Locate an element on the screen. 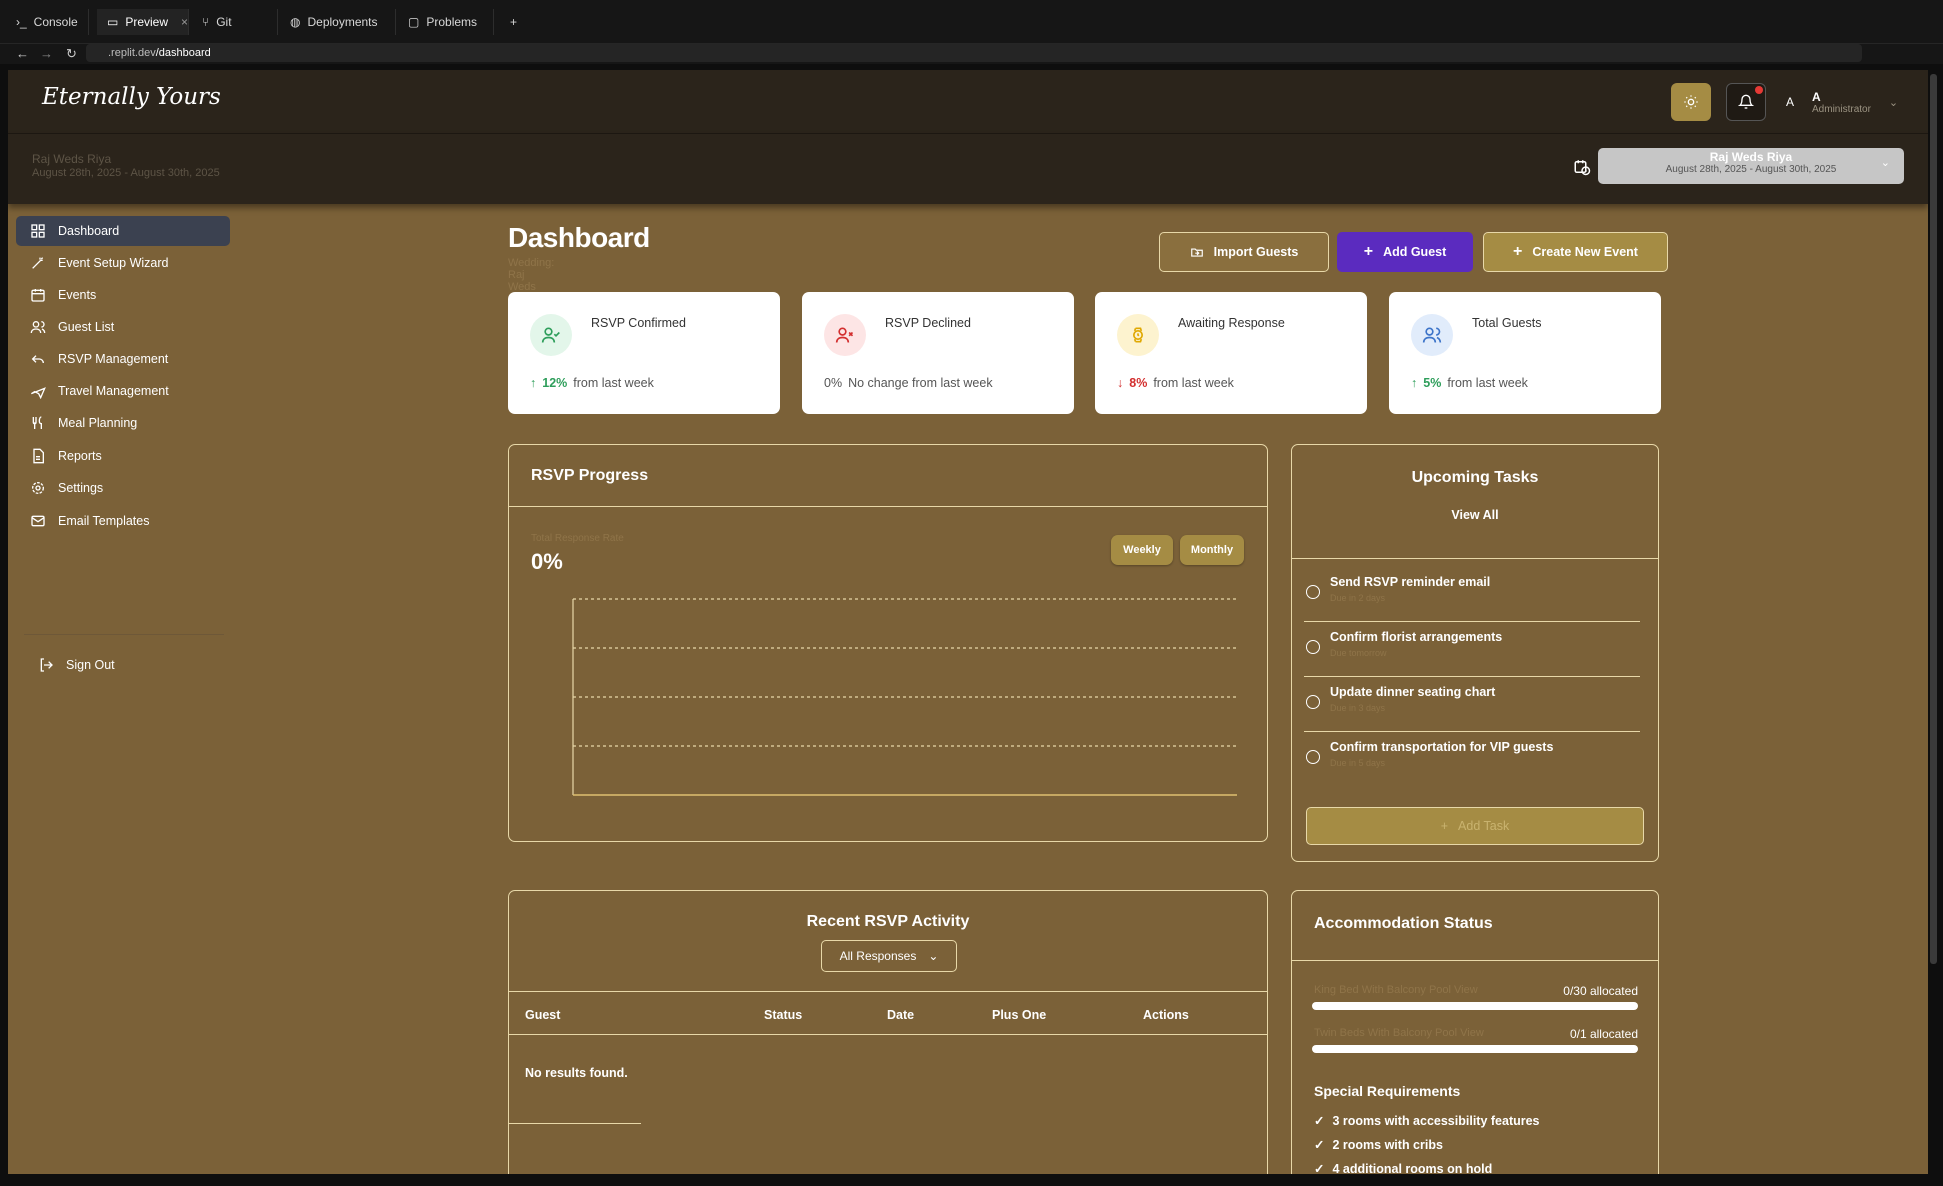  tab-git: ⑂ Git is located at coordinates (235, 22).